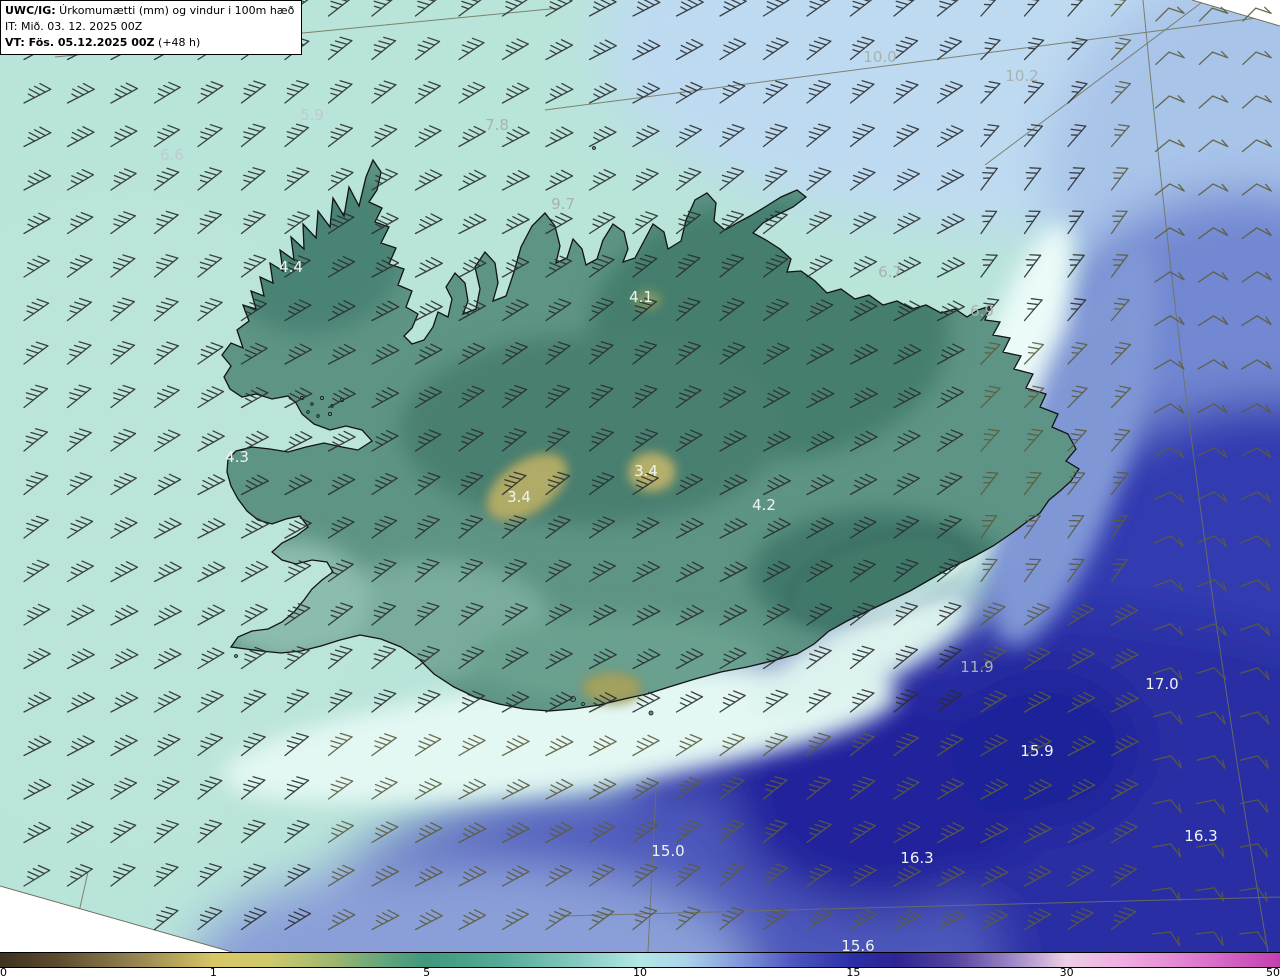 The width and height of the screenshot is (1280, 978). I want to click on product-desc-label: Úrkomumætti (mm) og vindur i 100m hæð, so click(175, 10).